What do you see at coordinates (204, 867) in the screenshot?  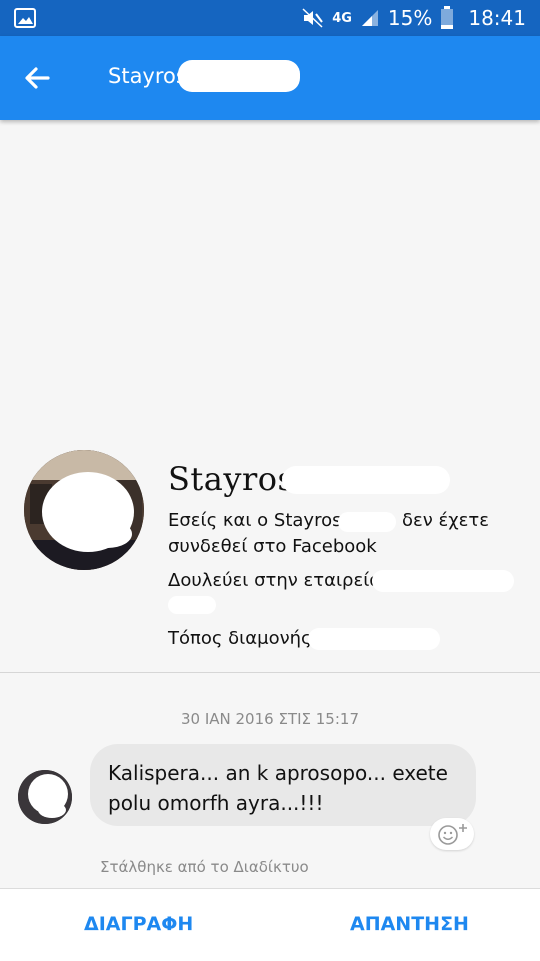 I see `sent-via-label: Στάλθηκε από το Διαδίκτυο` at bounding box center [204, 867].